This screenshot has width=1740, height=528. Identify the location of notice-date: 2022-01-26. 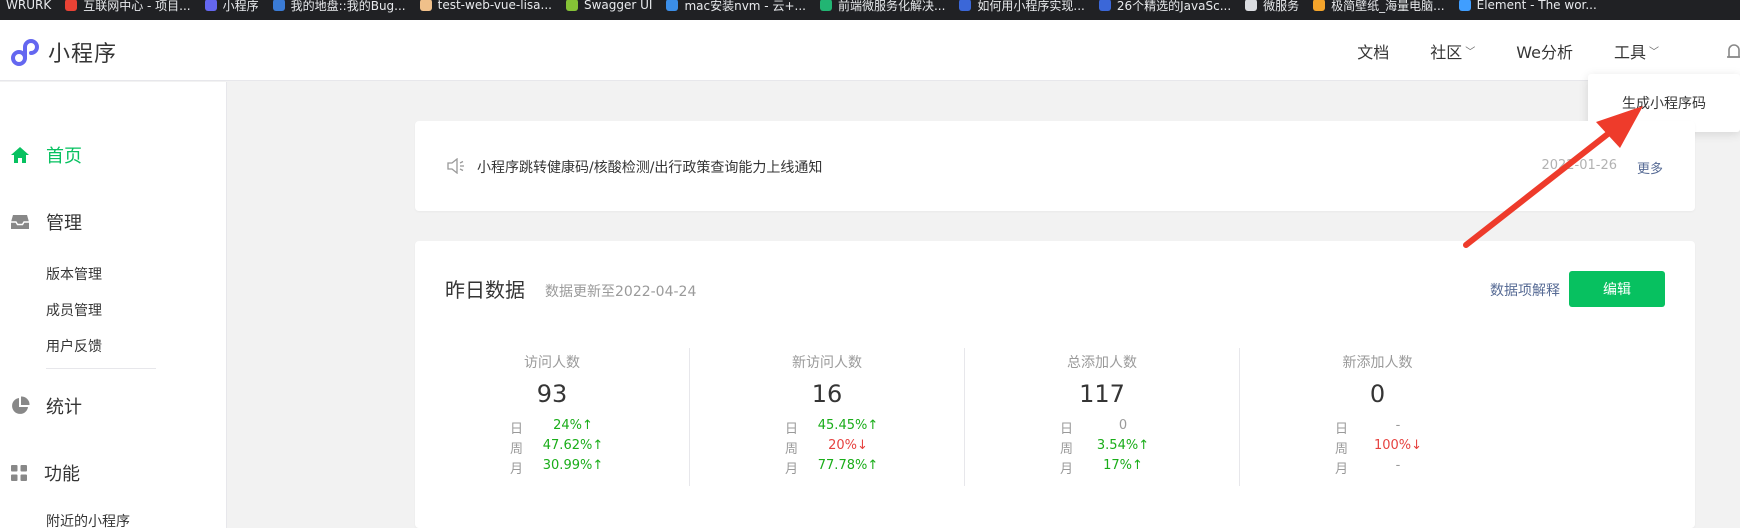
(1579, 165).